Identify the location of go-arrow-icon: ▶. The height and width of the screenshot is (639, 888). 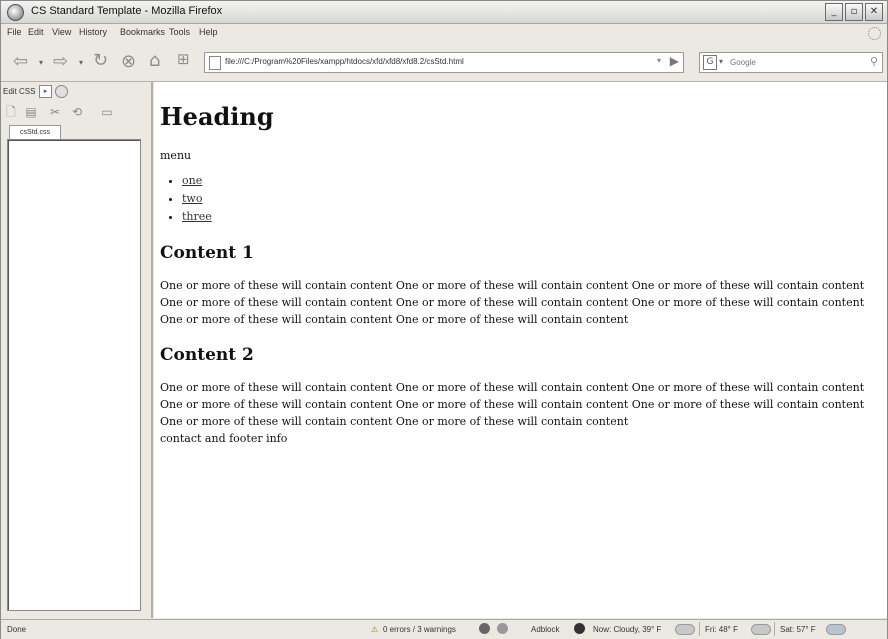
(674, 61).